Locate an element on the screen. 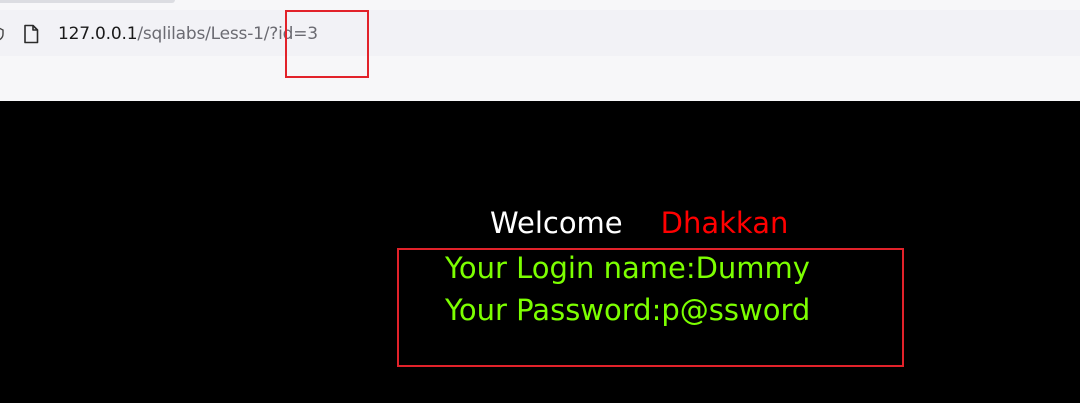  page-icon is located at coordinates (31, 34).